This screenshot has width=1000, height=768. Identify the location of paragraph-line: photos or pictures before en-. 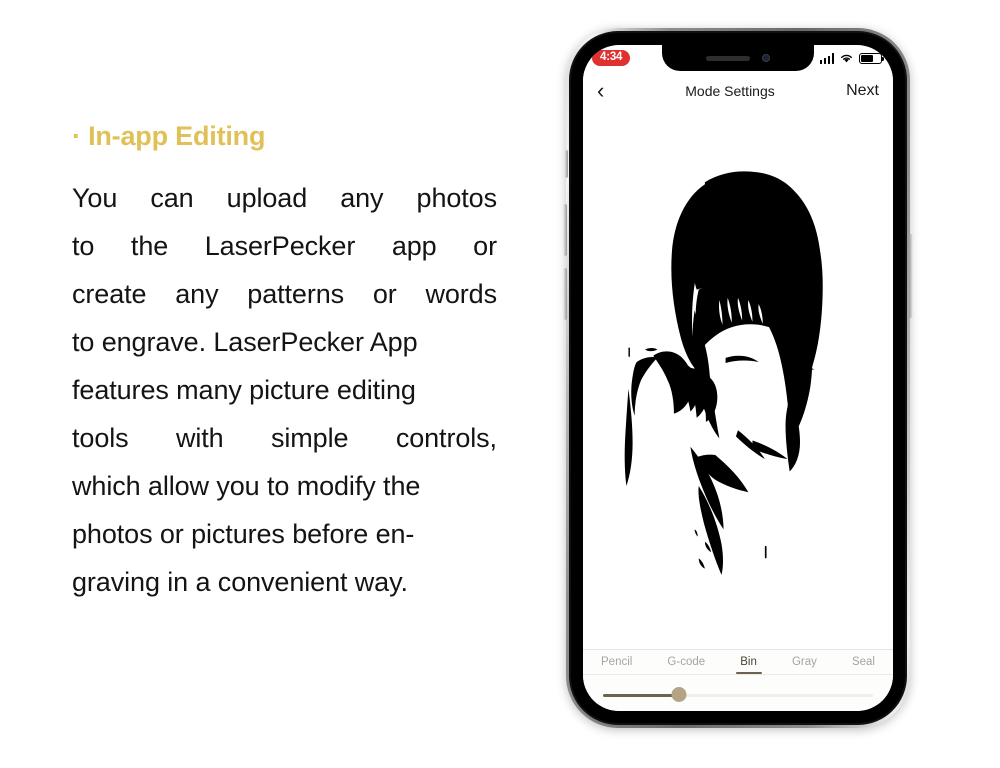
(243, 533).